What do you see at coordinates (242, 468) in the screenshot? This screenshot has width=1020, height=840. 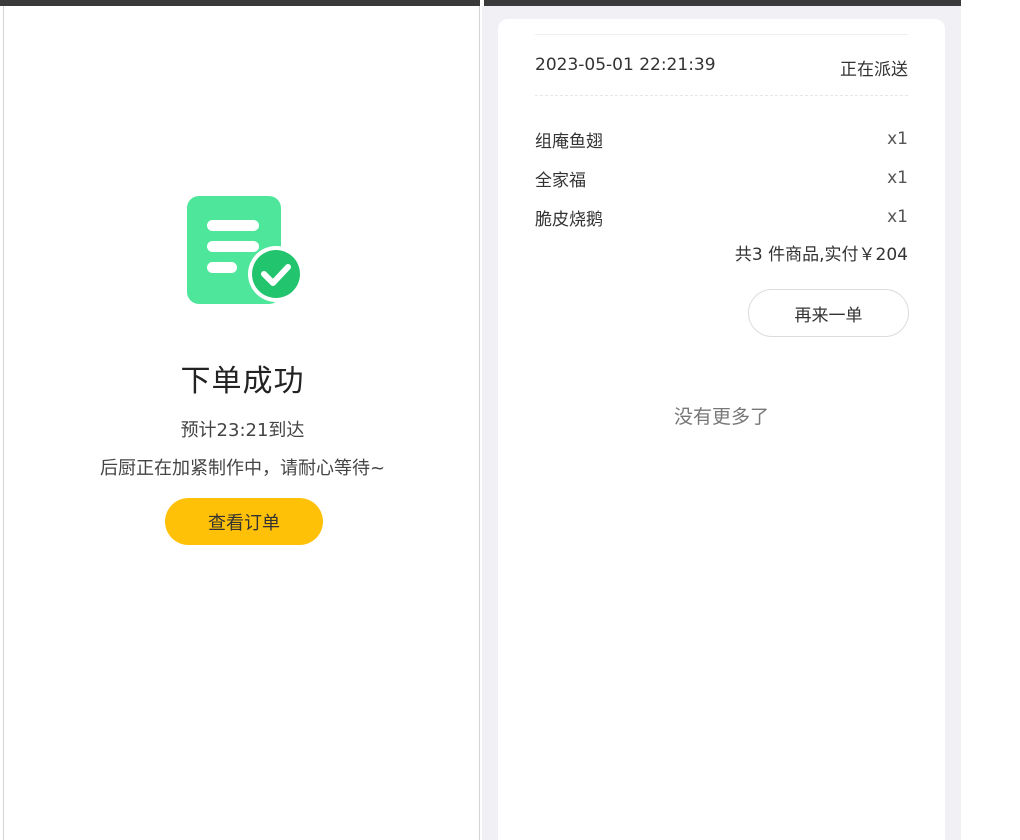 I see `kitchen-message: 后厨正在加紧制作中，请耐心等待~` at bounding box center [242, 468].